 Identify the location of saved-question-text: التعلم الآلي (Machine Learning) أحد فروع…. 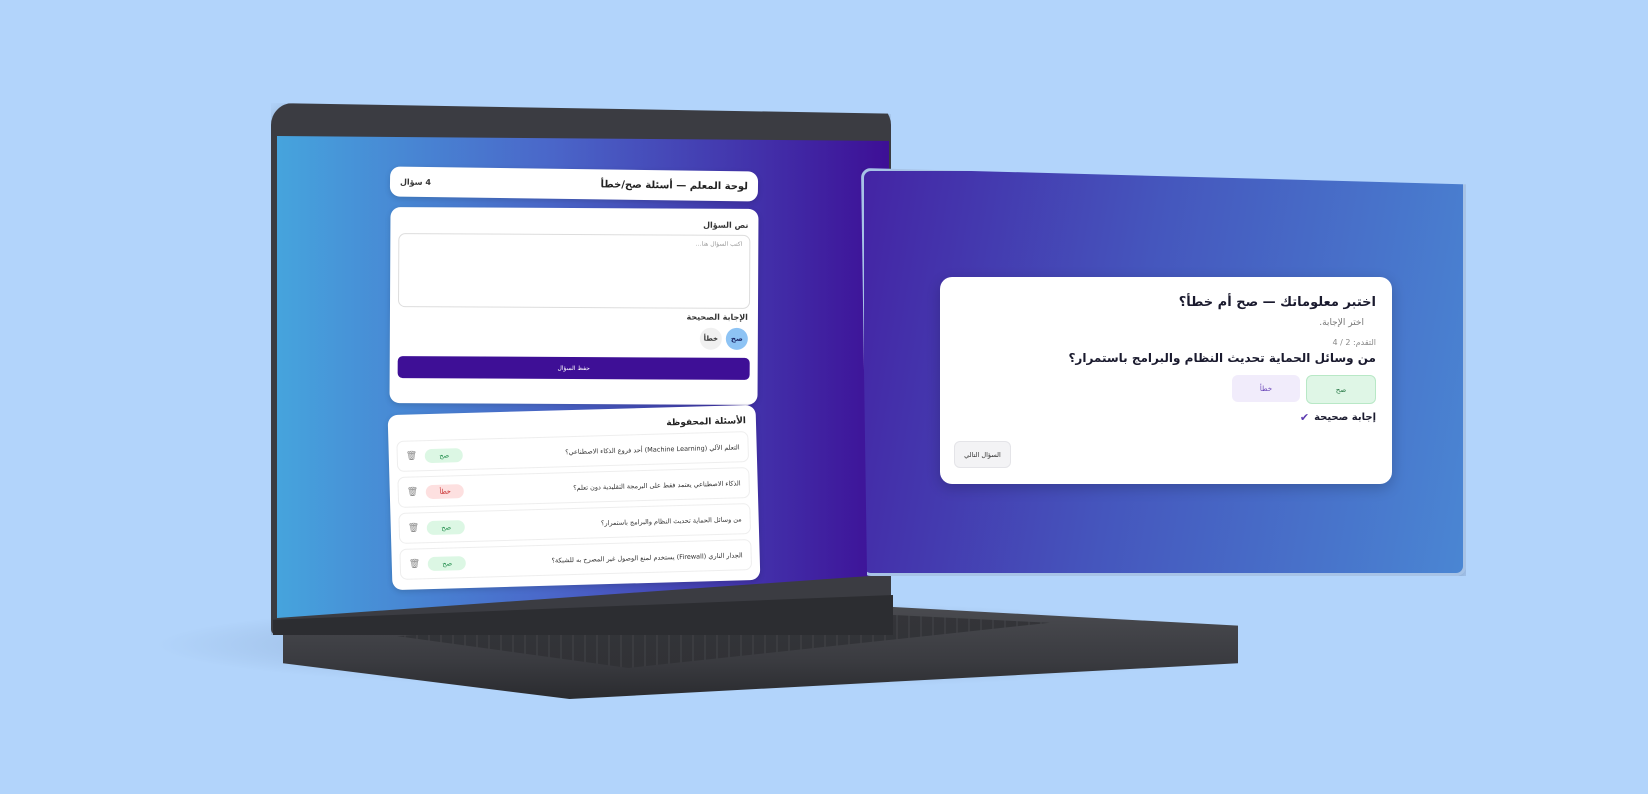
(652, 449).